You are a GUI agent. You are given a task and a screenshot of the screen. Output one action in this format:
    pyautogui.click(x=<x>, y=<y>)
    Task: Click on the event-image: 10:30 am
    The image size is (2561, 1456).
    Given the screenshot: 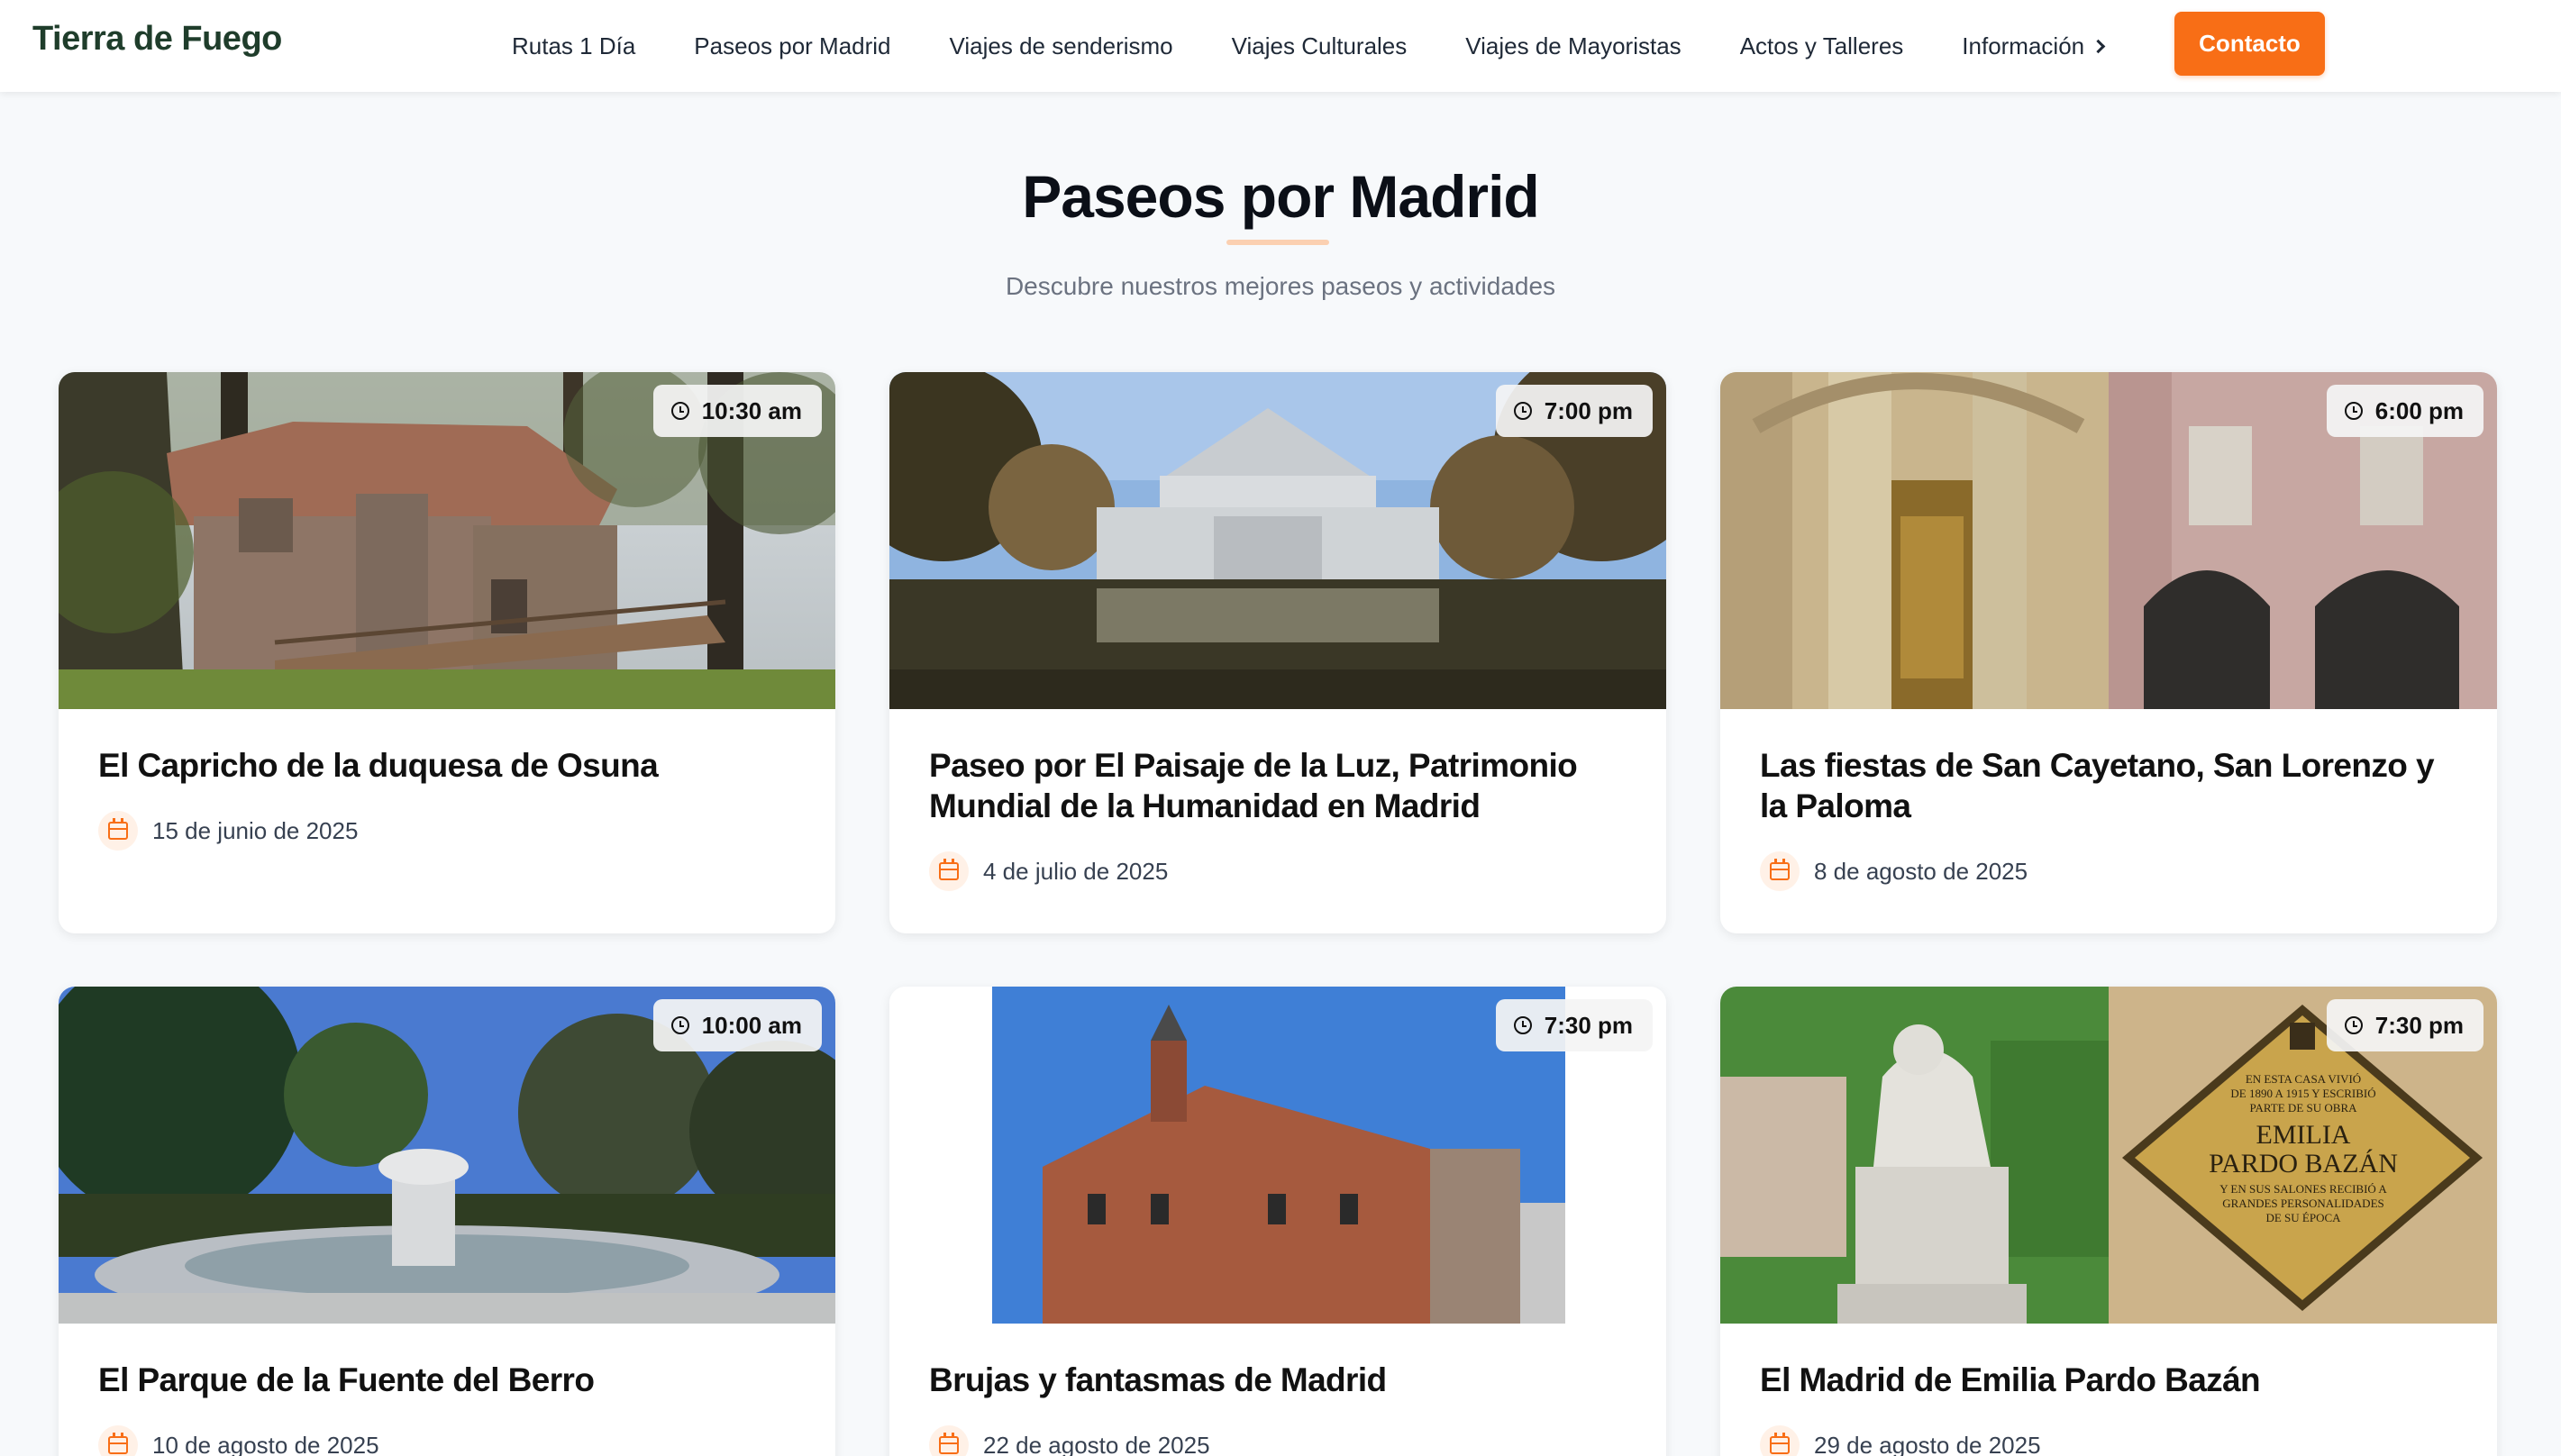 What is the action you would take?
    pyautogui.click(x=447, y=540)
    